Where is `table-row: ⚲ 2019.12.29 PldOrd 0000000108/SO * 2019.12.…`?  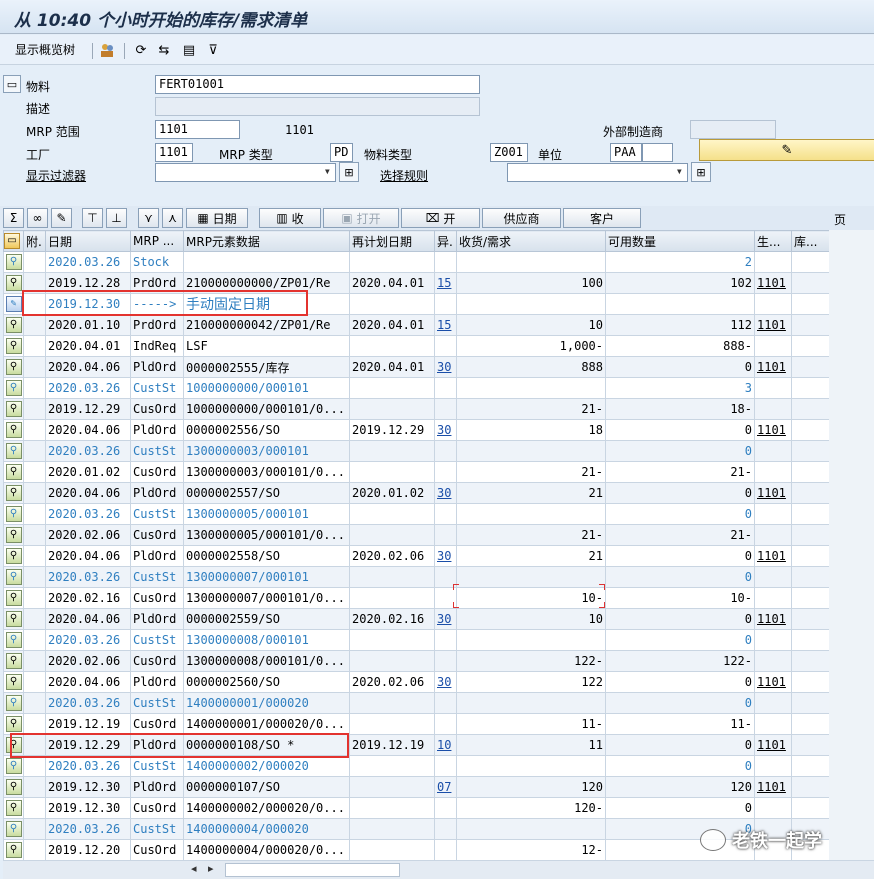 table-row: ⚲ 2019.12.29 PldOrd 0000000108/SO * 2019.12.… is located at coordinates (416, 745).